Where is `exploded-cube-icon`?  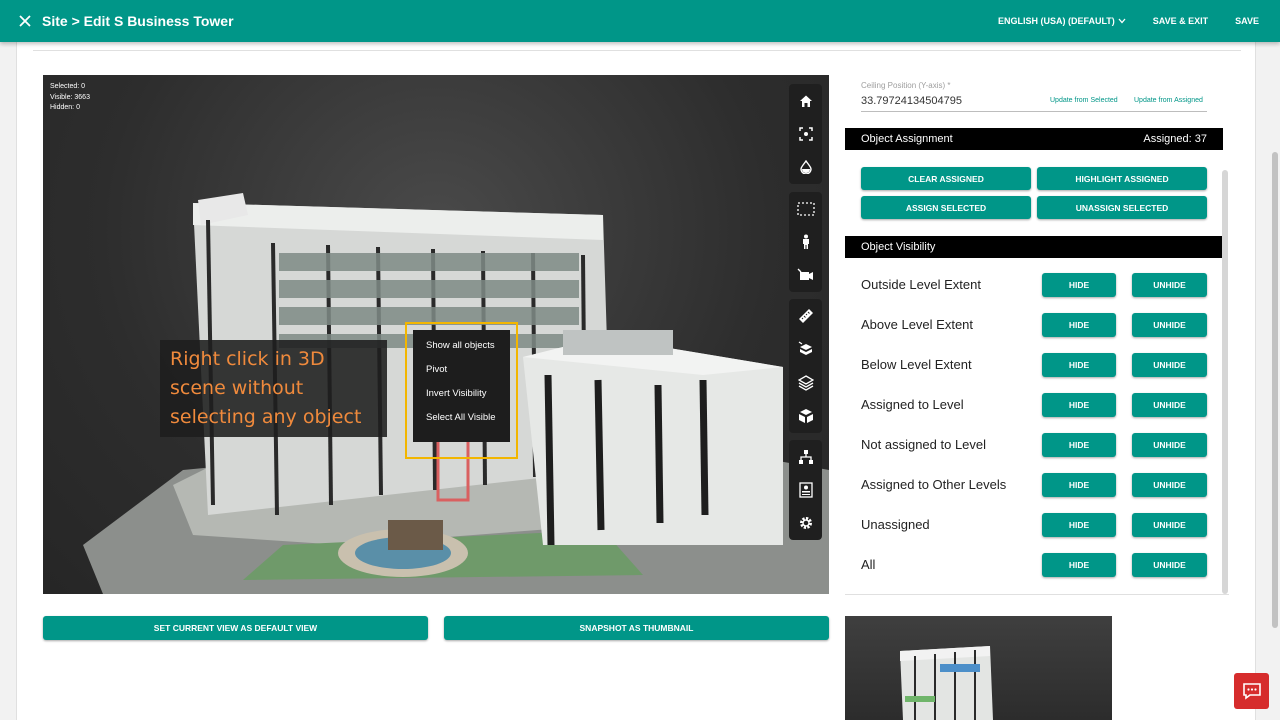 exploded-cube-icon is located at coordinates (805, 417).